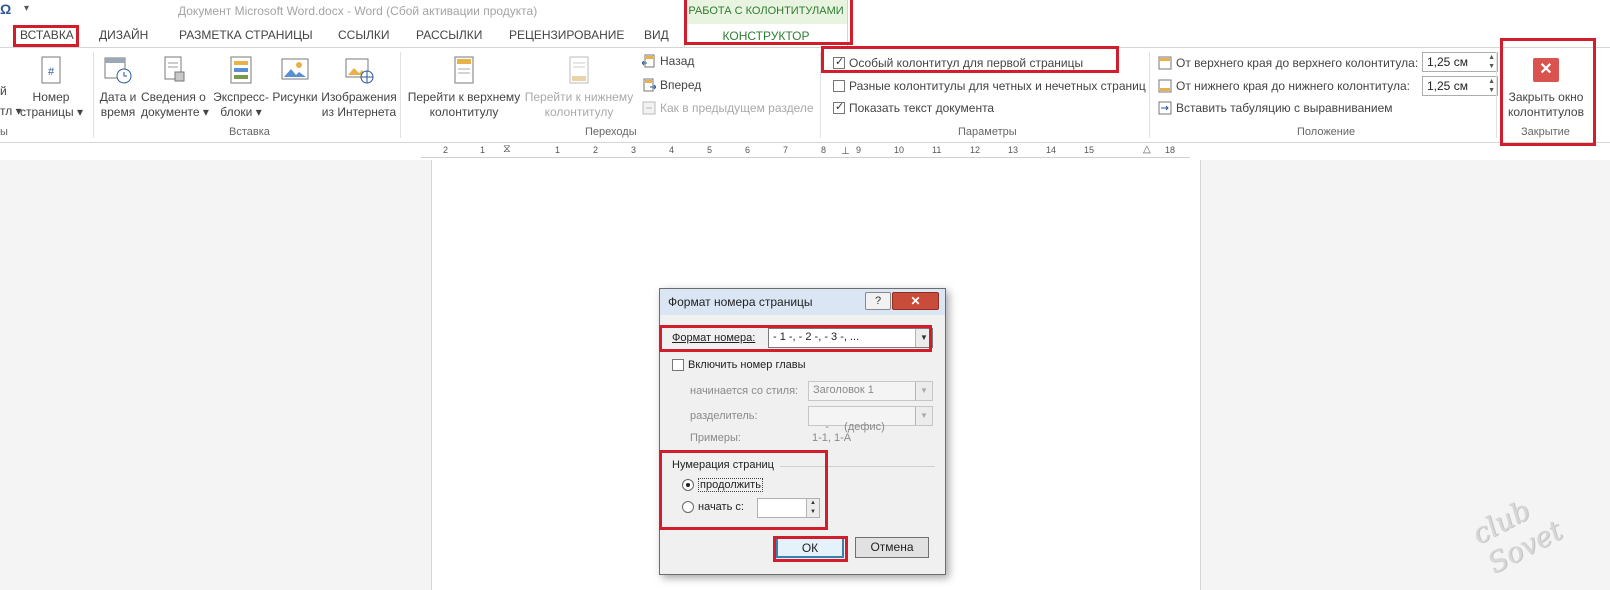 Image resolution: width=1610 pixels, height=590 pixels. What do you see at coordinates (4, 132) in the screenshot?
I see `partial-group-label: ы` at bounding box center [4, 132].